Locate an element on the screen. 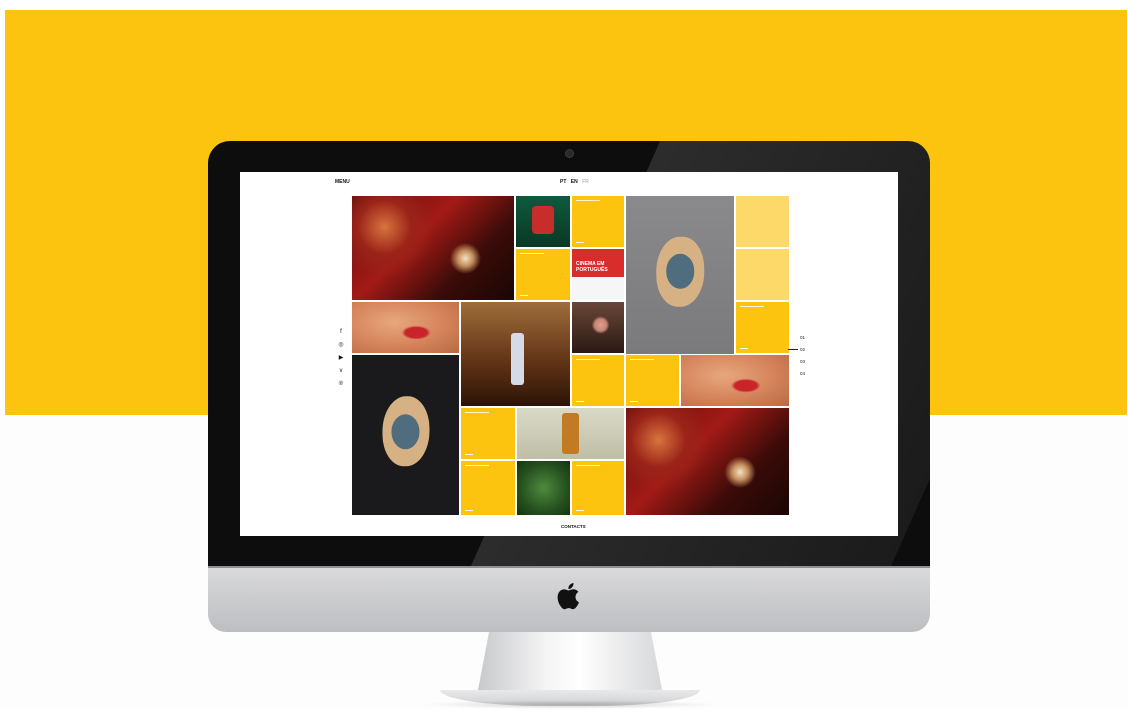 The width and height of the screenshot is (1128, 709). tile-face-close is located at coordinates (405, 327).